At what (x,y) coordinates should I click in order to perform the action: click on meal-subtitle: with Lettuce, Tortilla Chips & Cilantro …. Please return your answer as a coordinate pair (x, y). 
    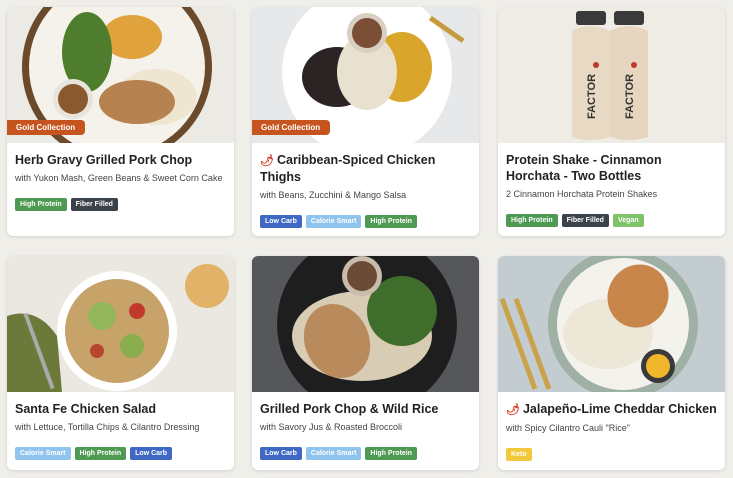
    Looking at the image, I should click on (107, 427).